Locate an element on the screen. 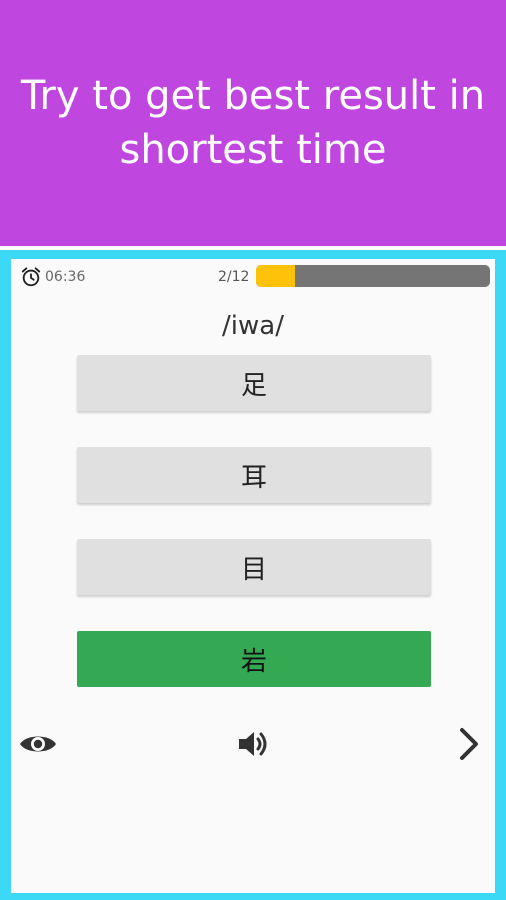 The height and width of the screenshot is (900, 506). answer-option-label: 耳 is located at coordinates (253, 477).